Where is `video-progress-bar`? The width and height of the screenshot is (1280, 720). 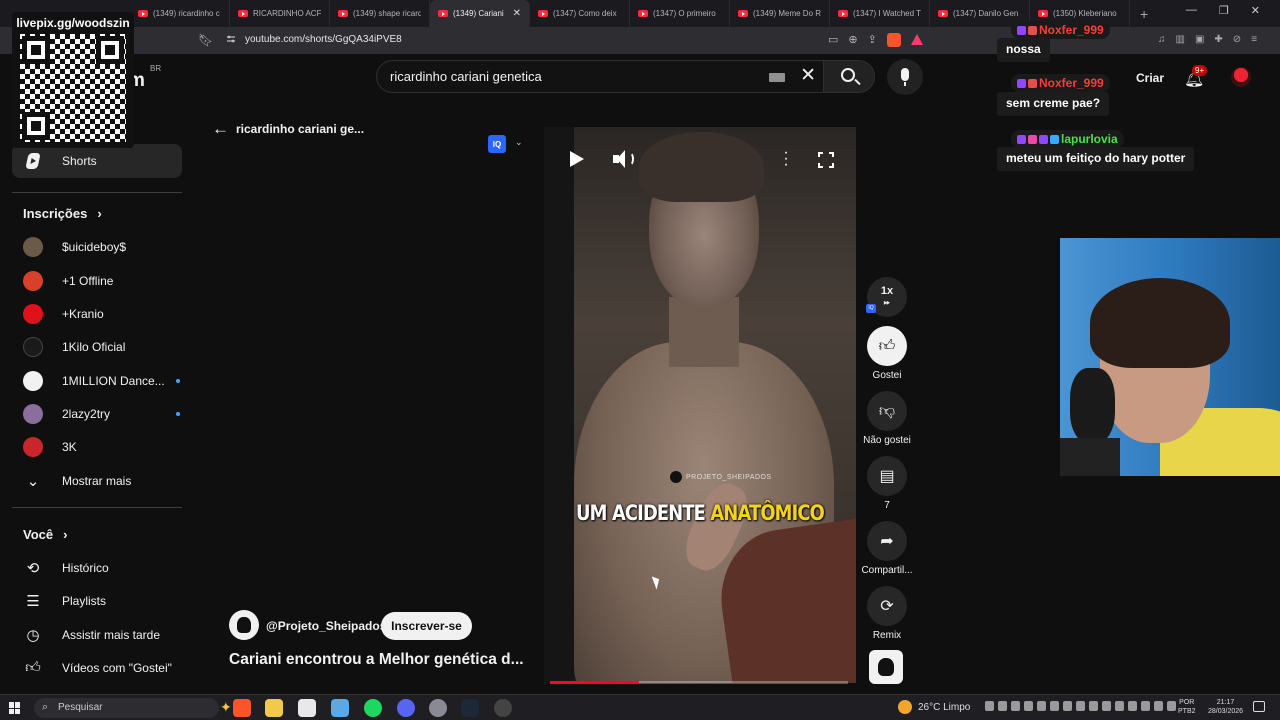 video-progress-bar is located at coordinates (699, 682).